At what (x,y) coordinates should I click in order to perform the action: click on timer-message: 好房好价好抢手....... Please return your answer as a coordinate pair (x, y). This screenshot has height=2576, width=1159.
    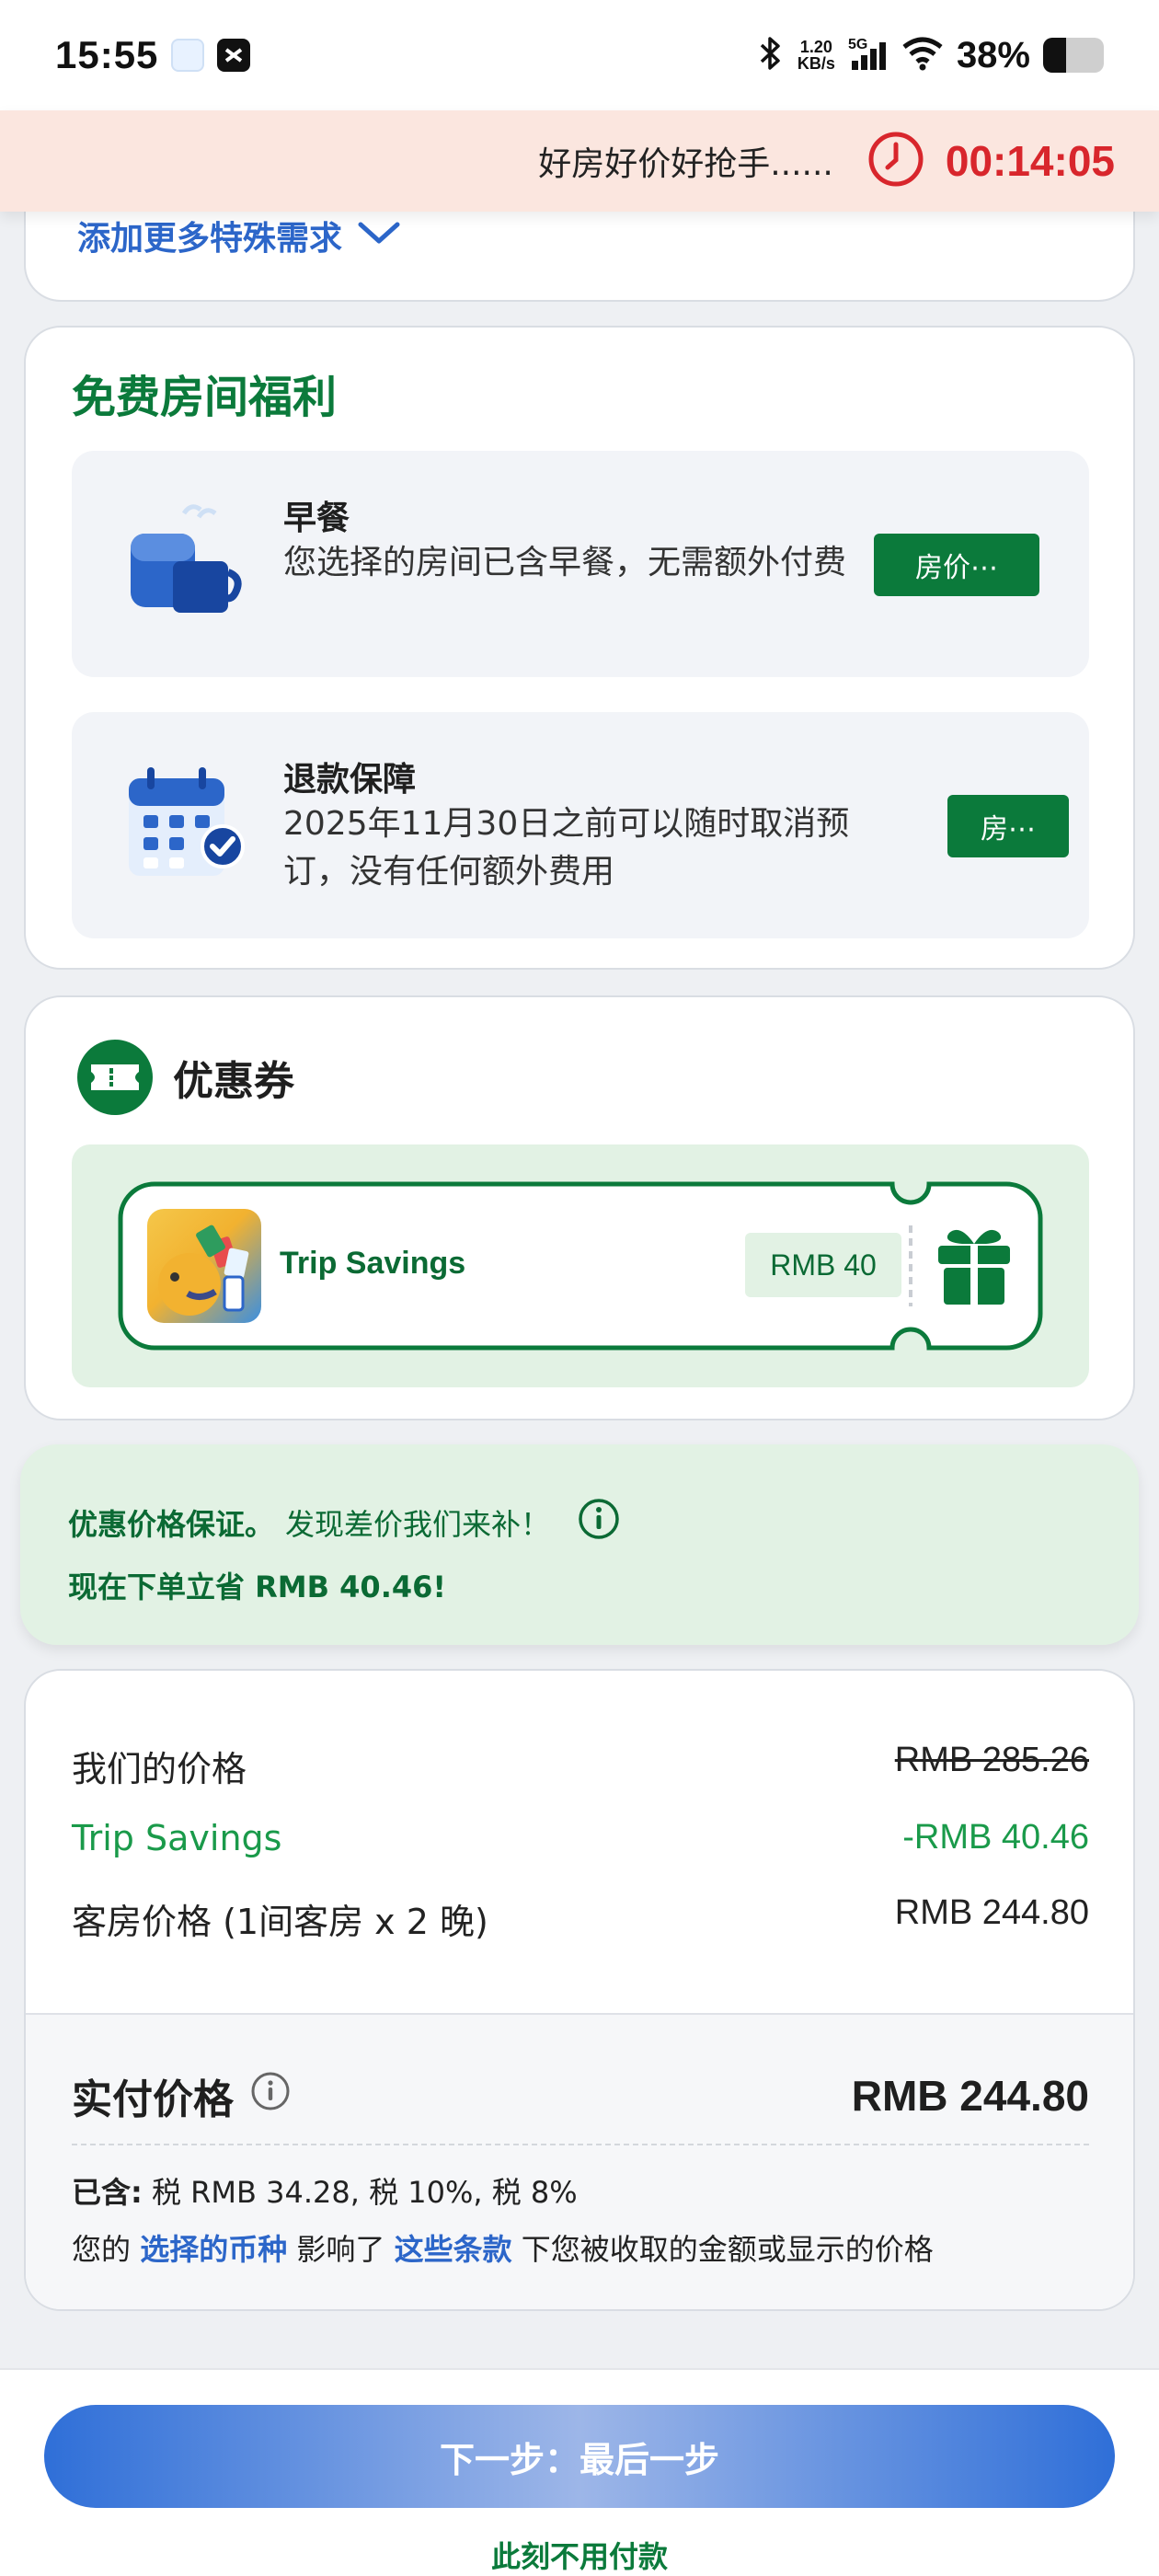
    Looking at the image, I should click on (685, 164).